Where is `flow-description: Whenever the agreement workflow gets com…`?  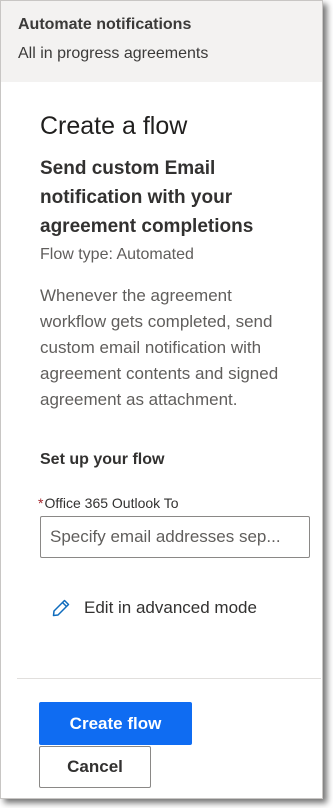
flow-description: Whenever the agreement workflow gets com… is located at coordinates (159, 347).